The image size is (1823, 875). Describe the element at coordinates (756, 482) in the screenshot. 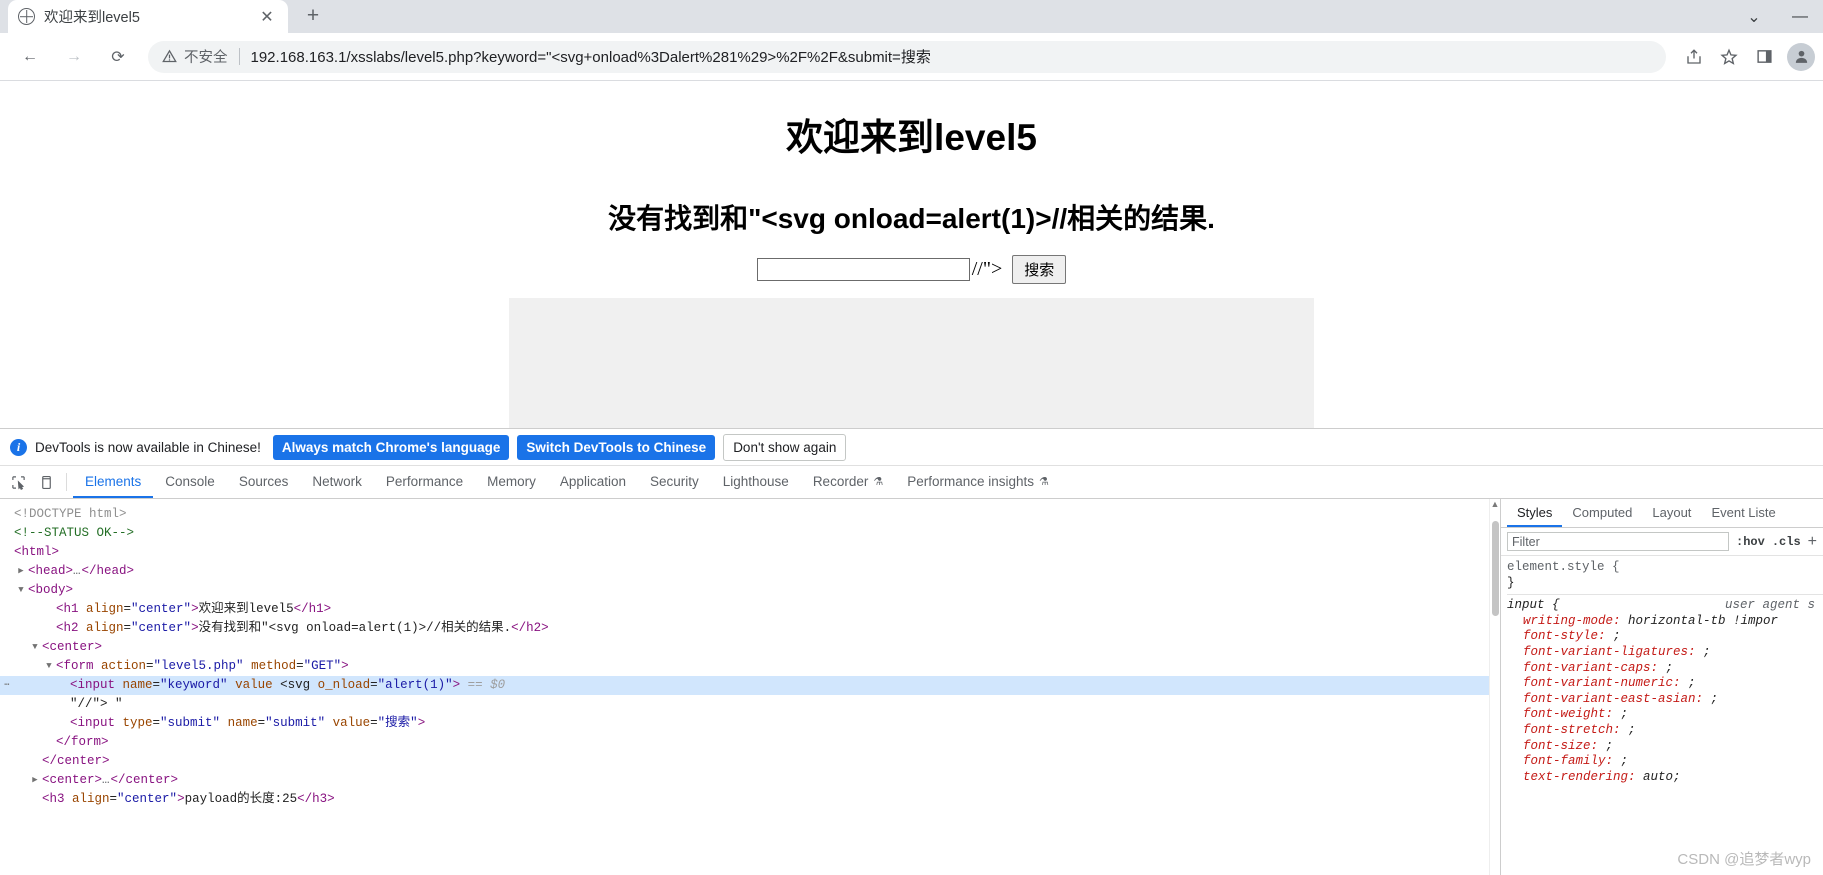

I see `tab-lighthouse: Lighthouse` at that location.